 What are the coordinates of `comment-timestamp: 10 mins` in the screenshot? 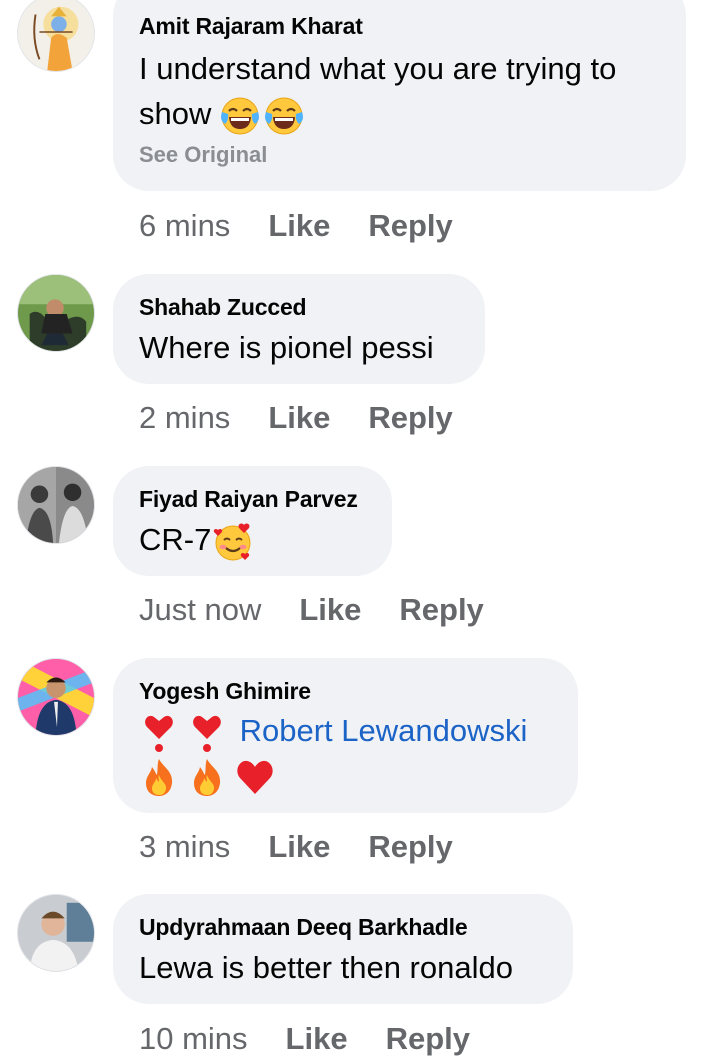 It's located at (193, 1038).